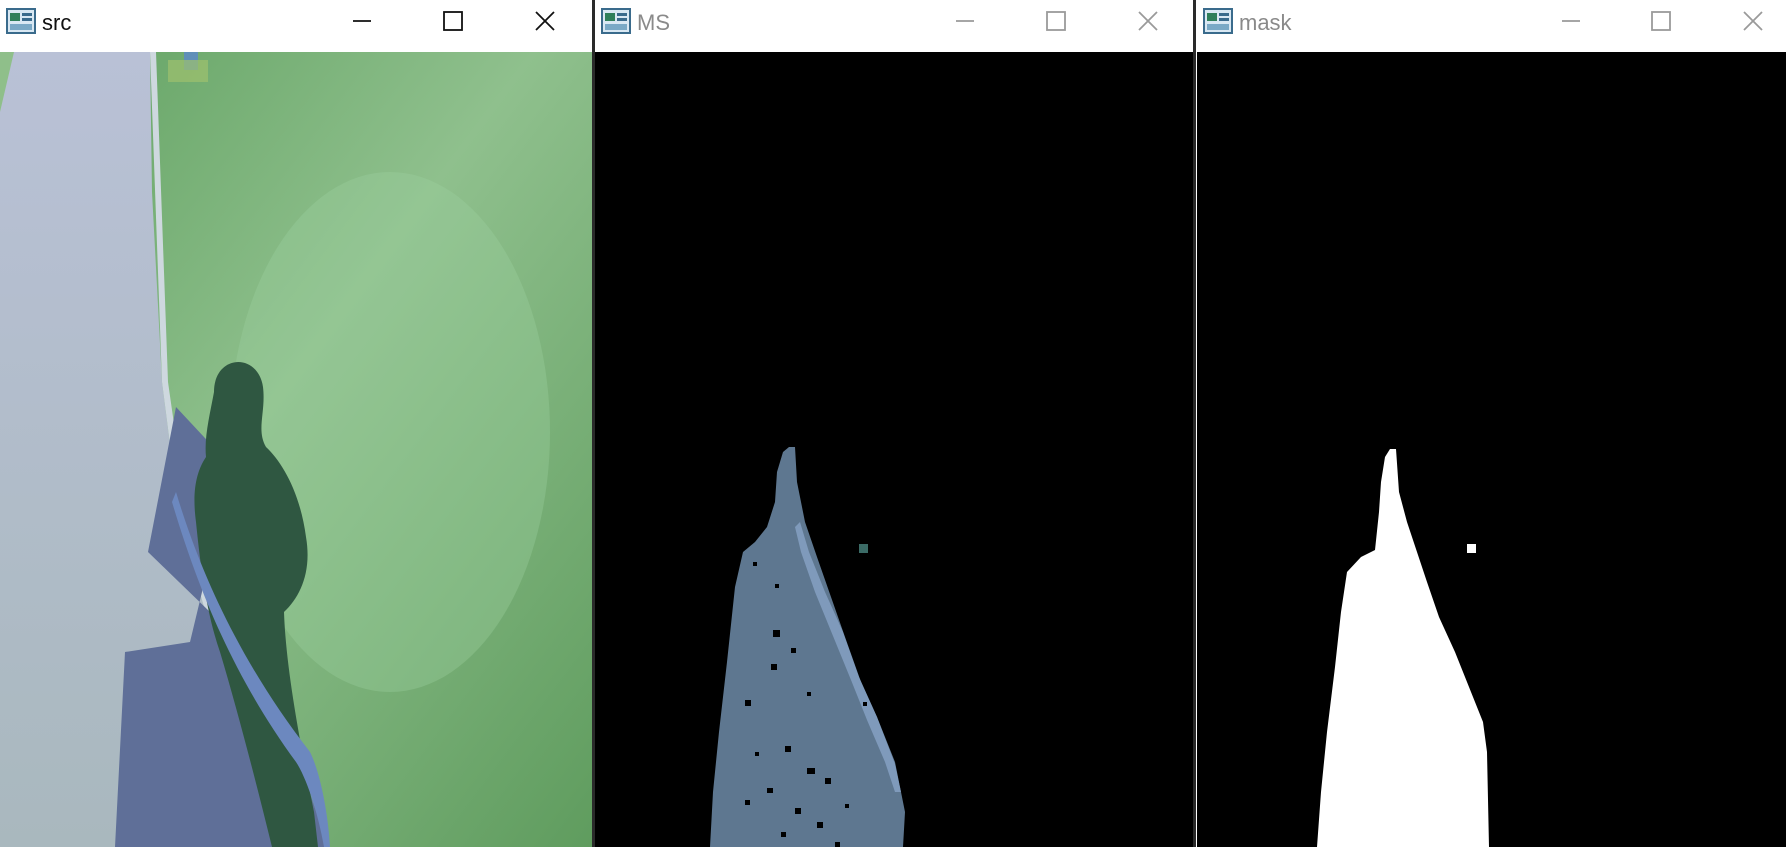 Image resolution: width=1786 pixels, height=847 pixels. I want to click on titlebar: src, so click(297, 26).